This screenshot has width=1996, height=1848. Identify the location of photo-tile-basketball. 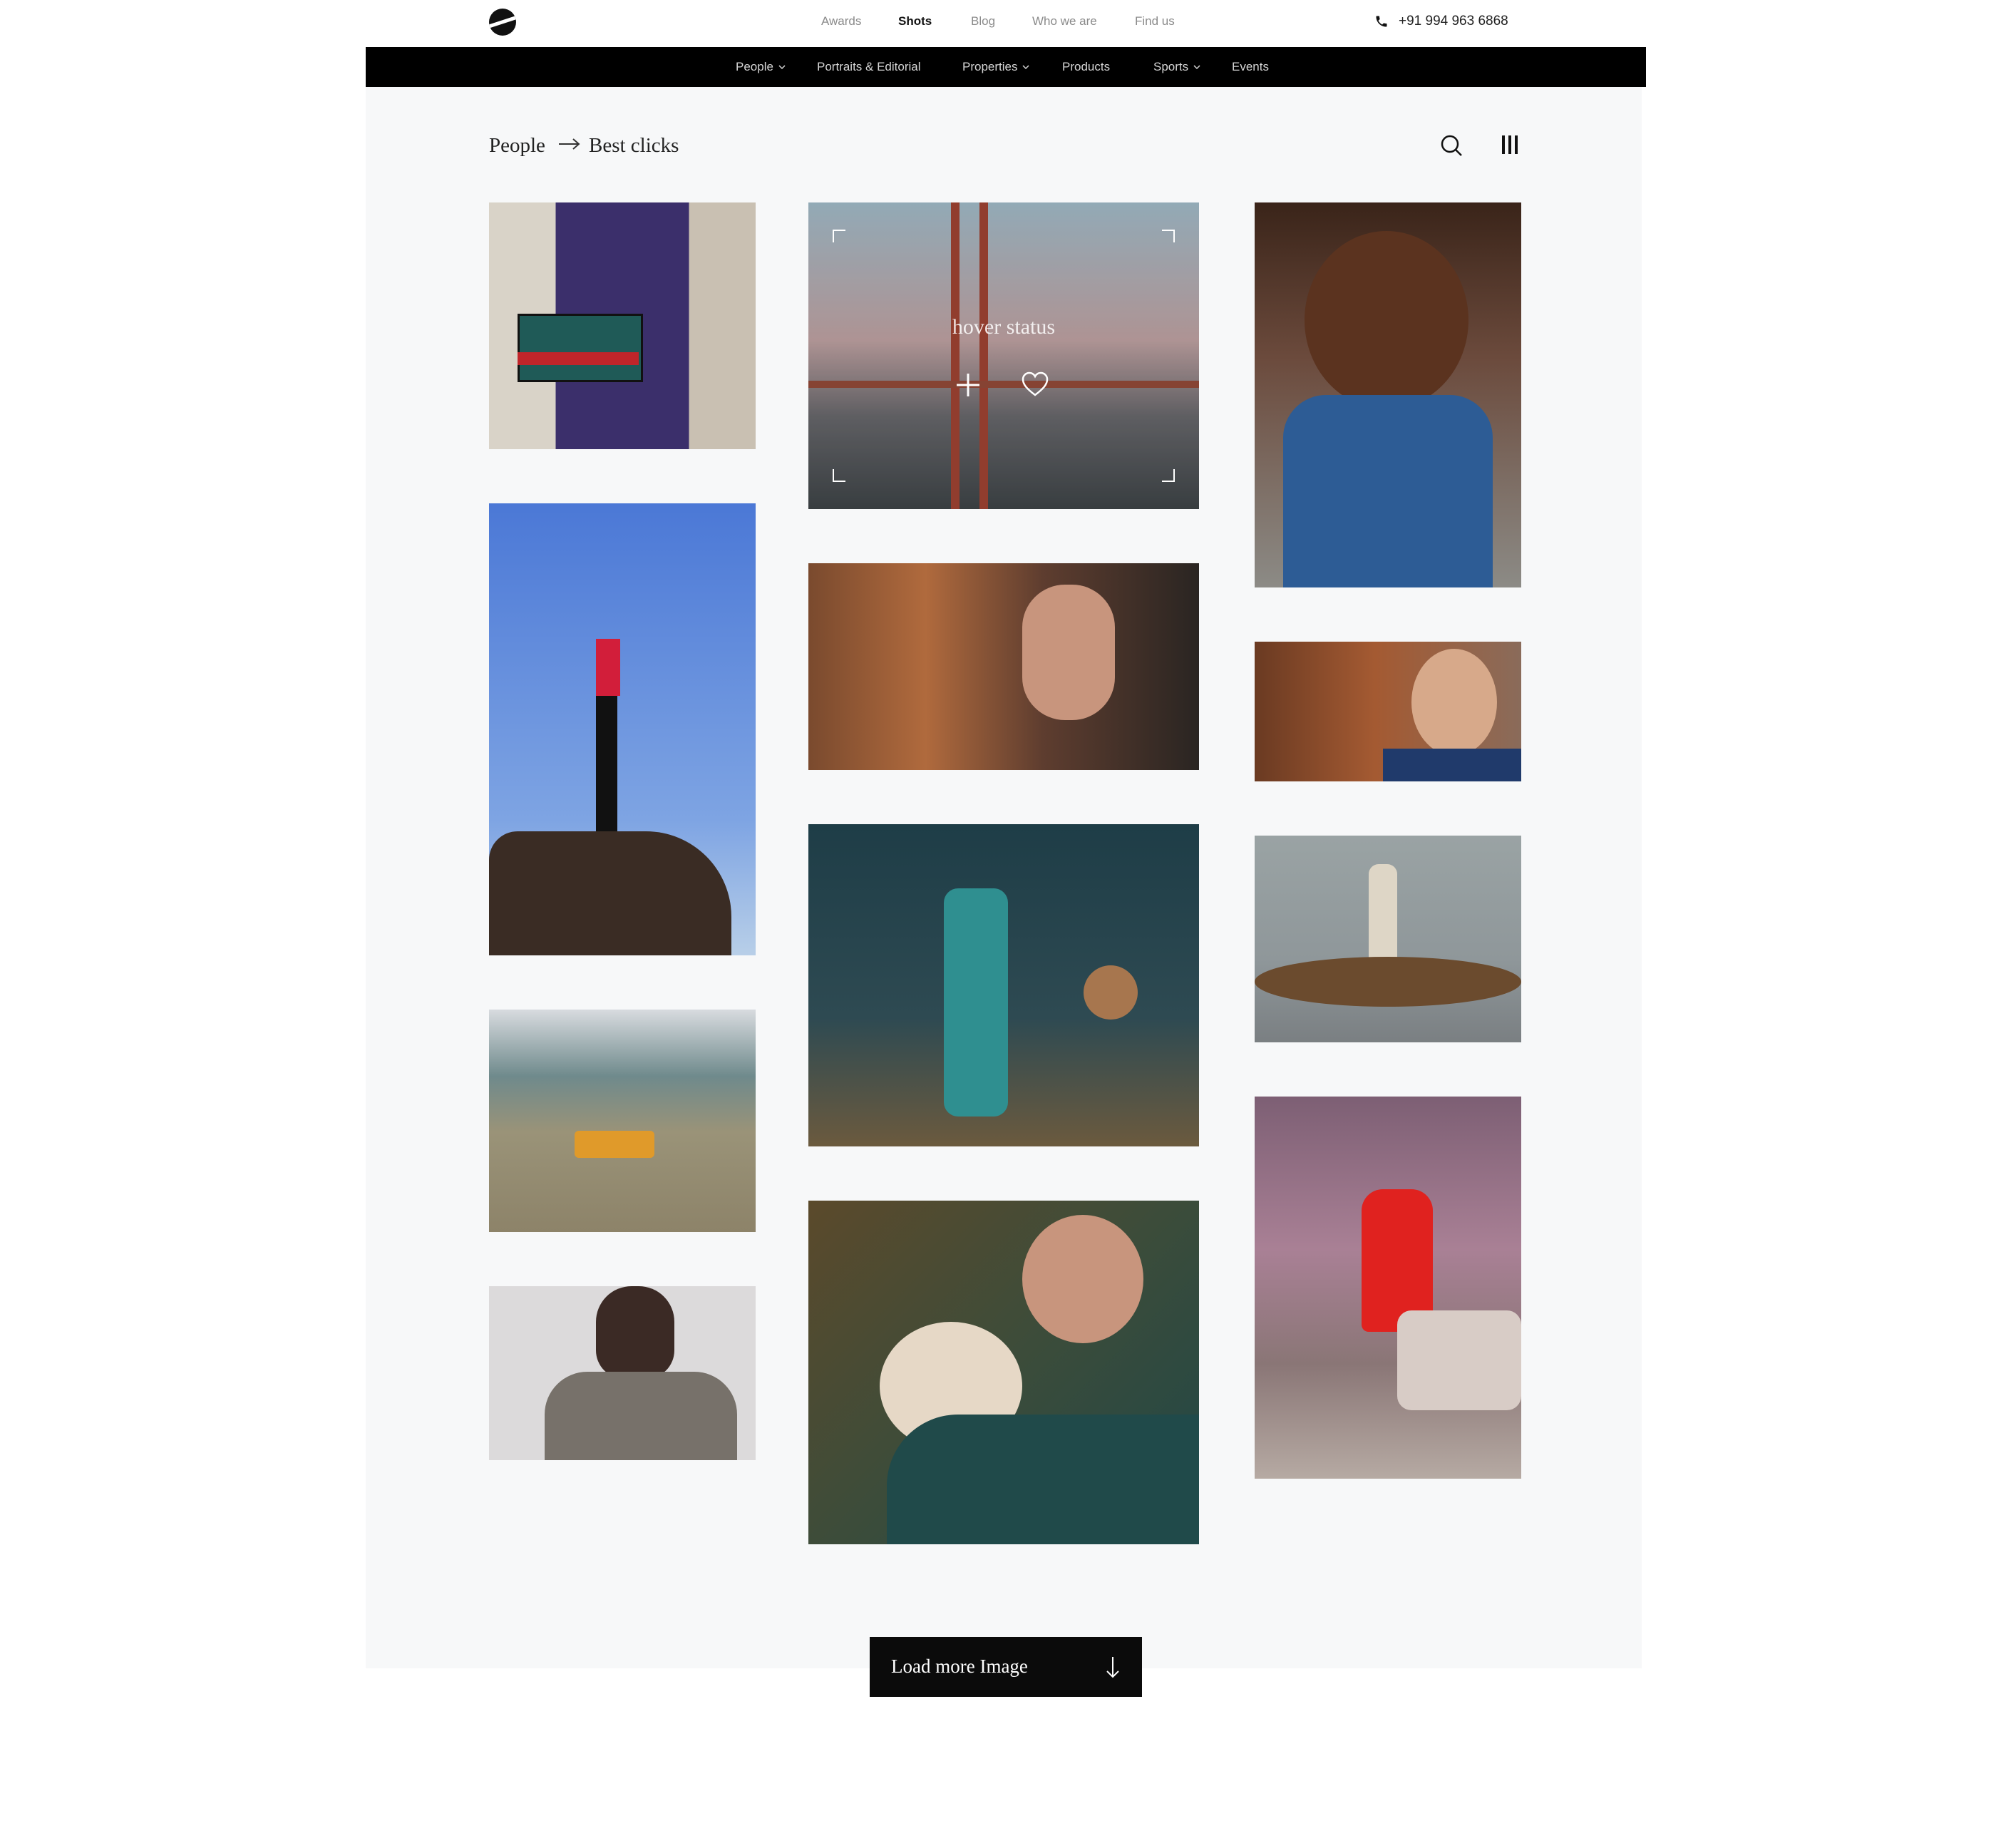
(1003, 985).